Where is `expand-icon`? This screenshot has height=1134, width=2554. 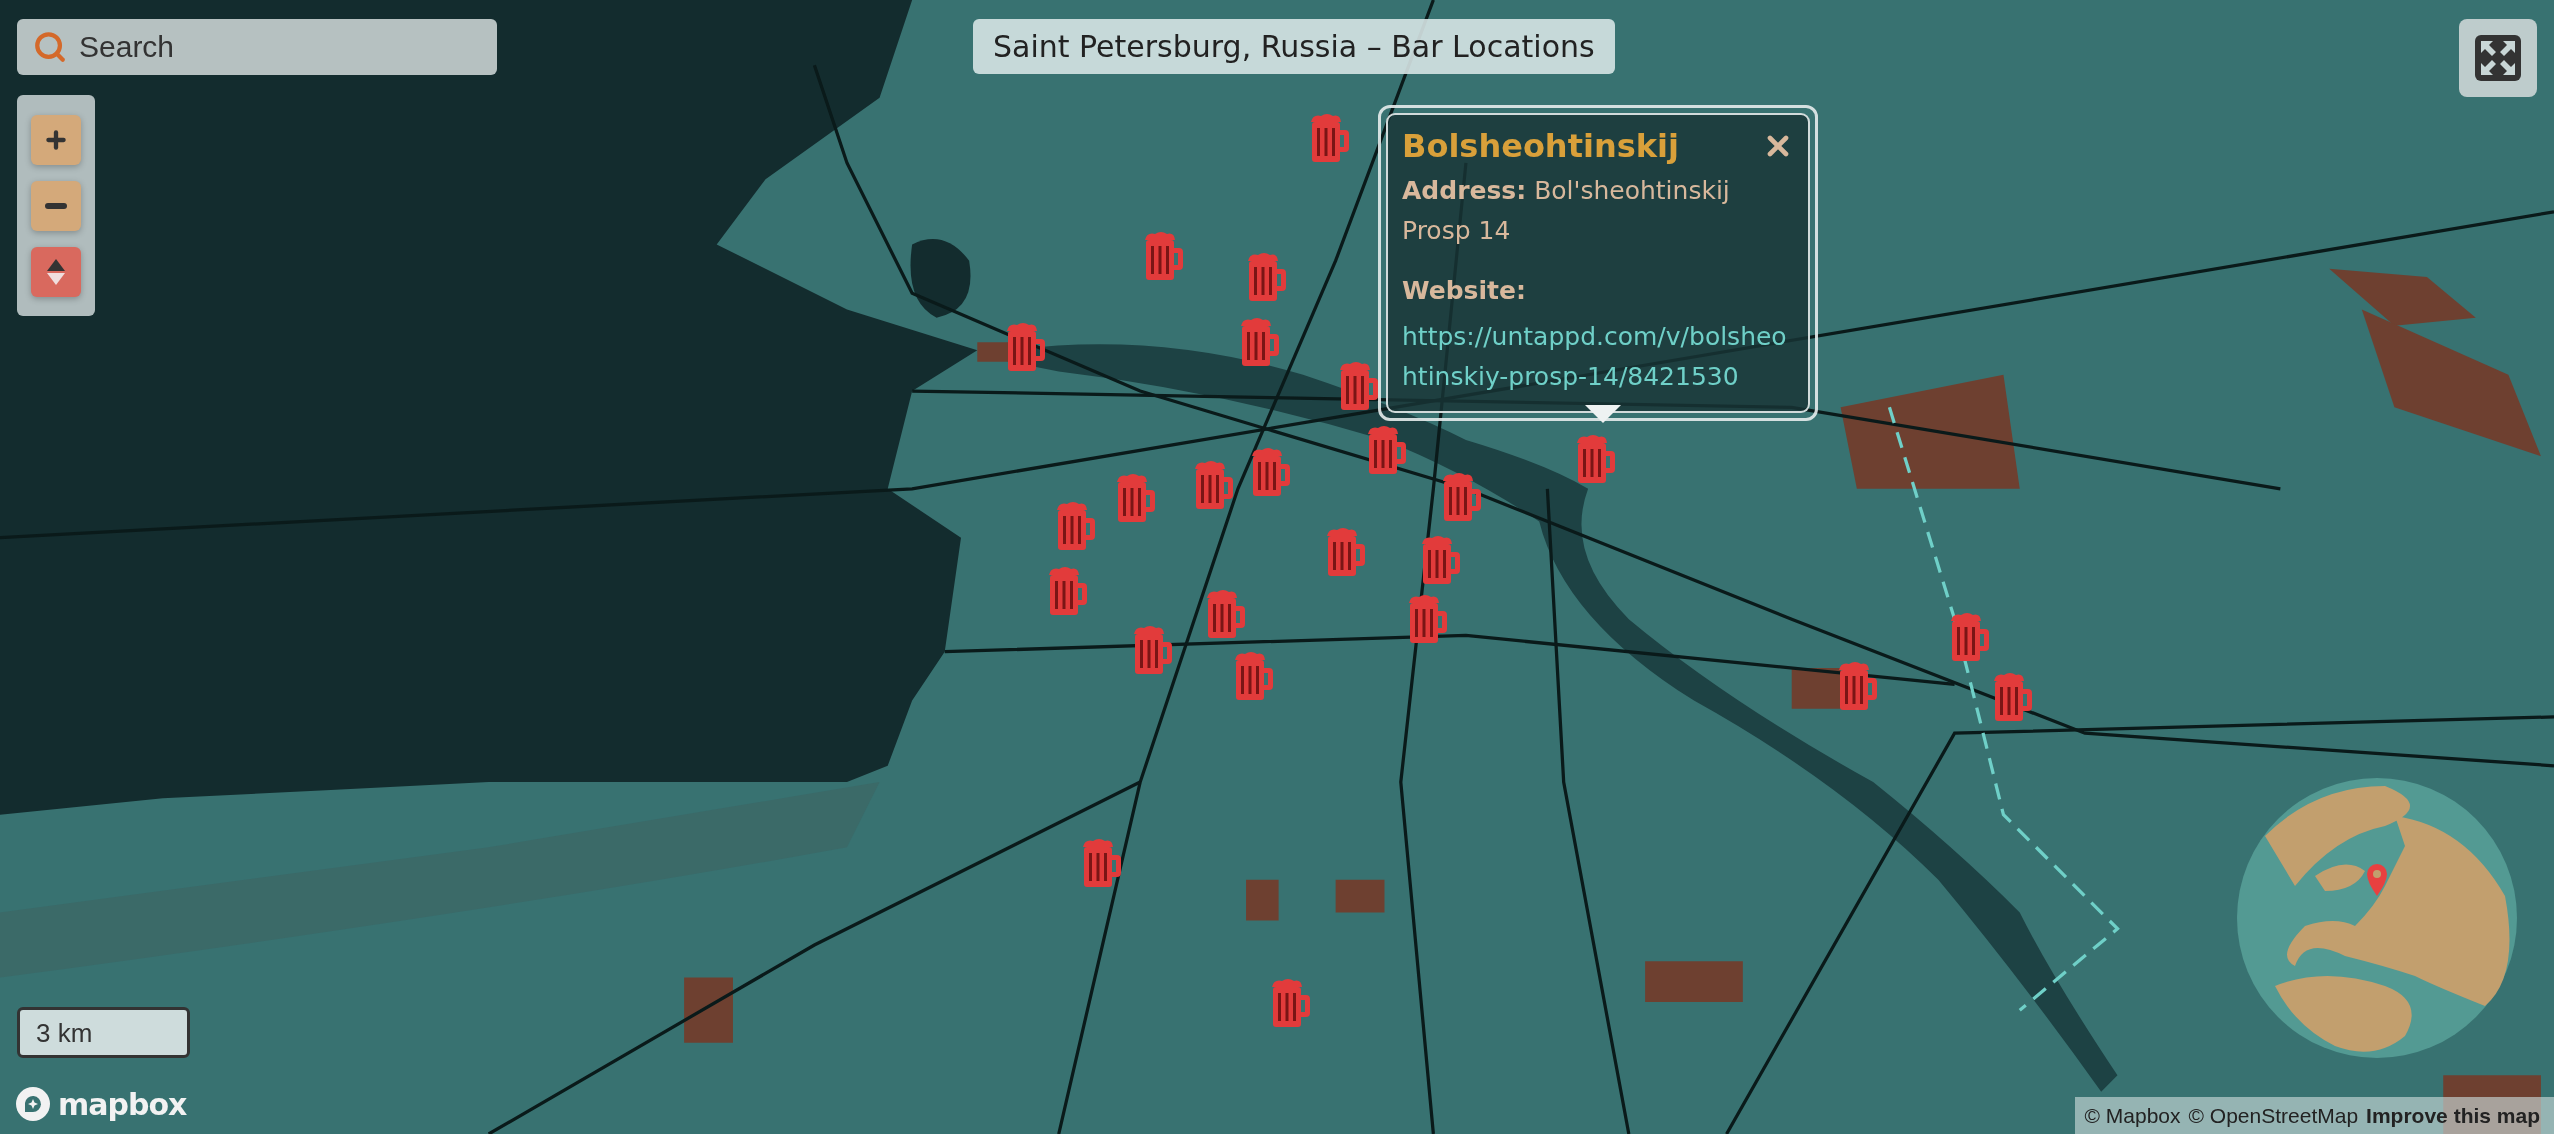 expand-icon is located at coordinates (2498, 58).